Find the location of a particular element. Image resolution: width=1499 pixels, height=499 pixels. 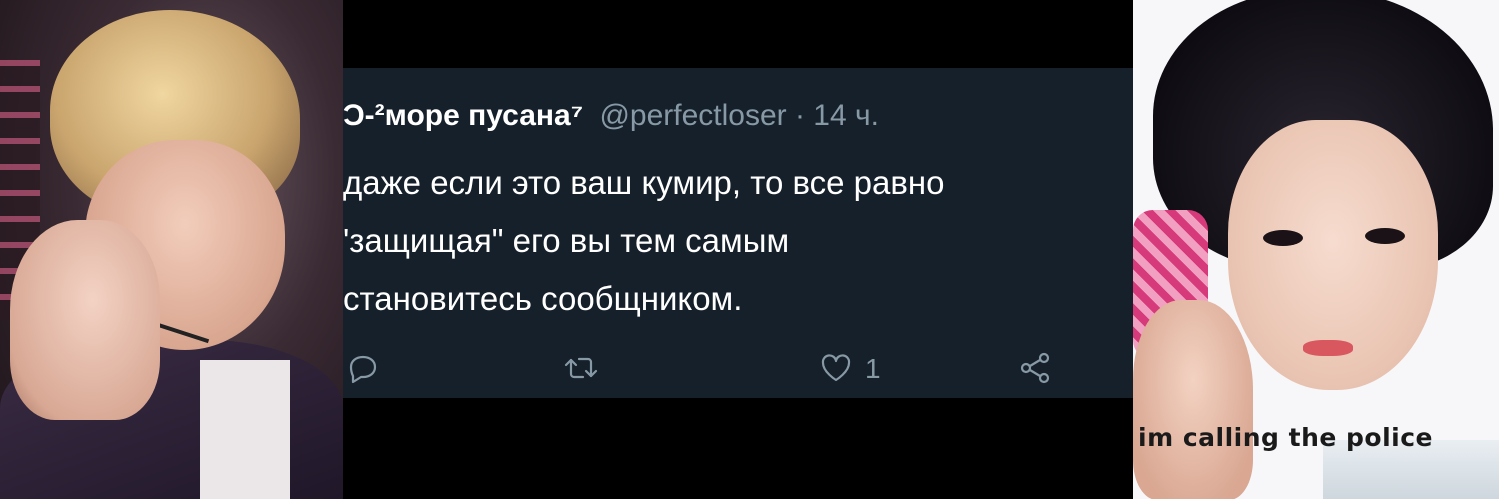

tweet-header: Ͻ-²море пусана⁷ @perfectloser · 14 ч. is located at coordinates (611, 116).